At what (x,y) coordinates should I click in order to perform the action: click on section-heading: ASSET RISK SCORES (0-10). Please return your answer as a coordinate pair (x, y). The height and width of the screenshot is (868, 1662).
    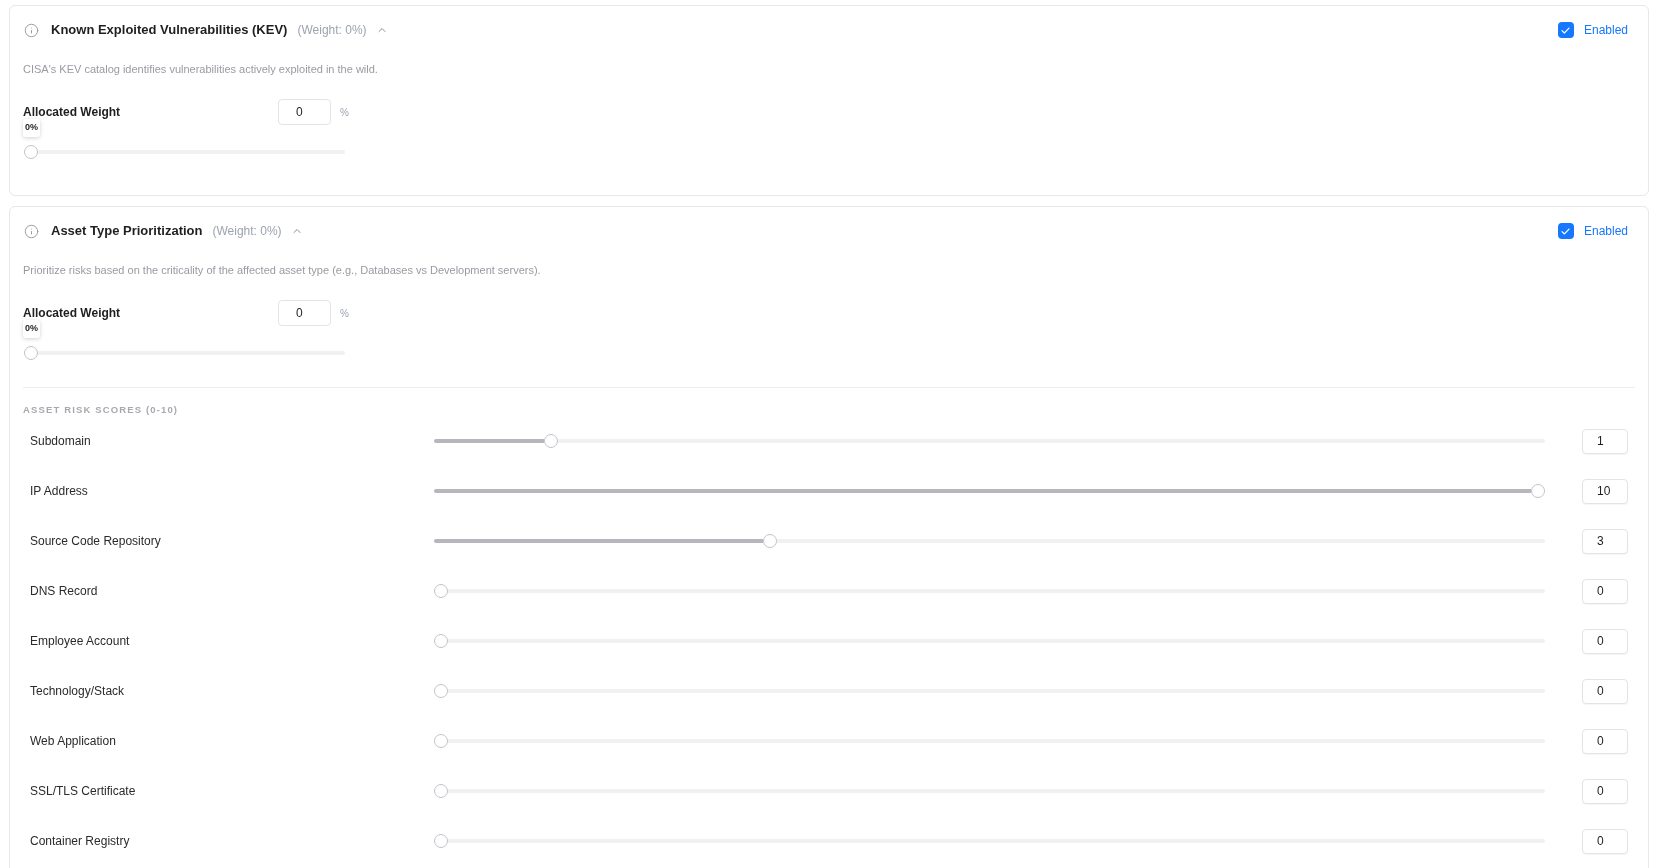
    Looking at the image, I should click on (101, 410).